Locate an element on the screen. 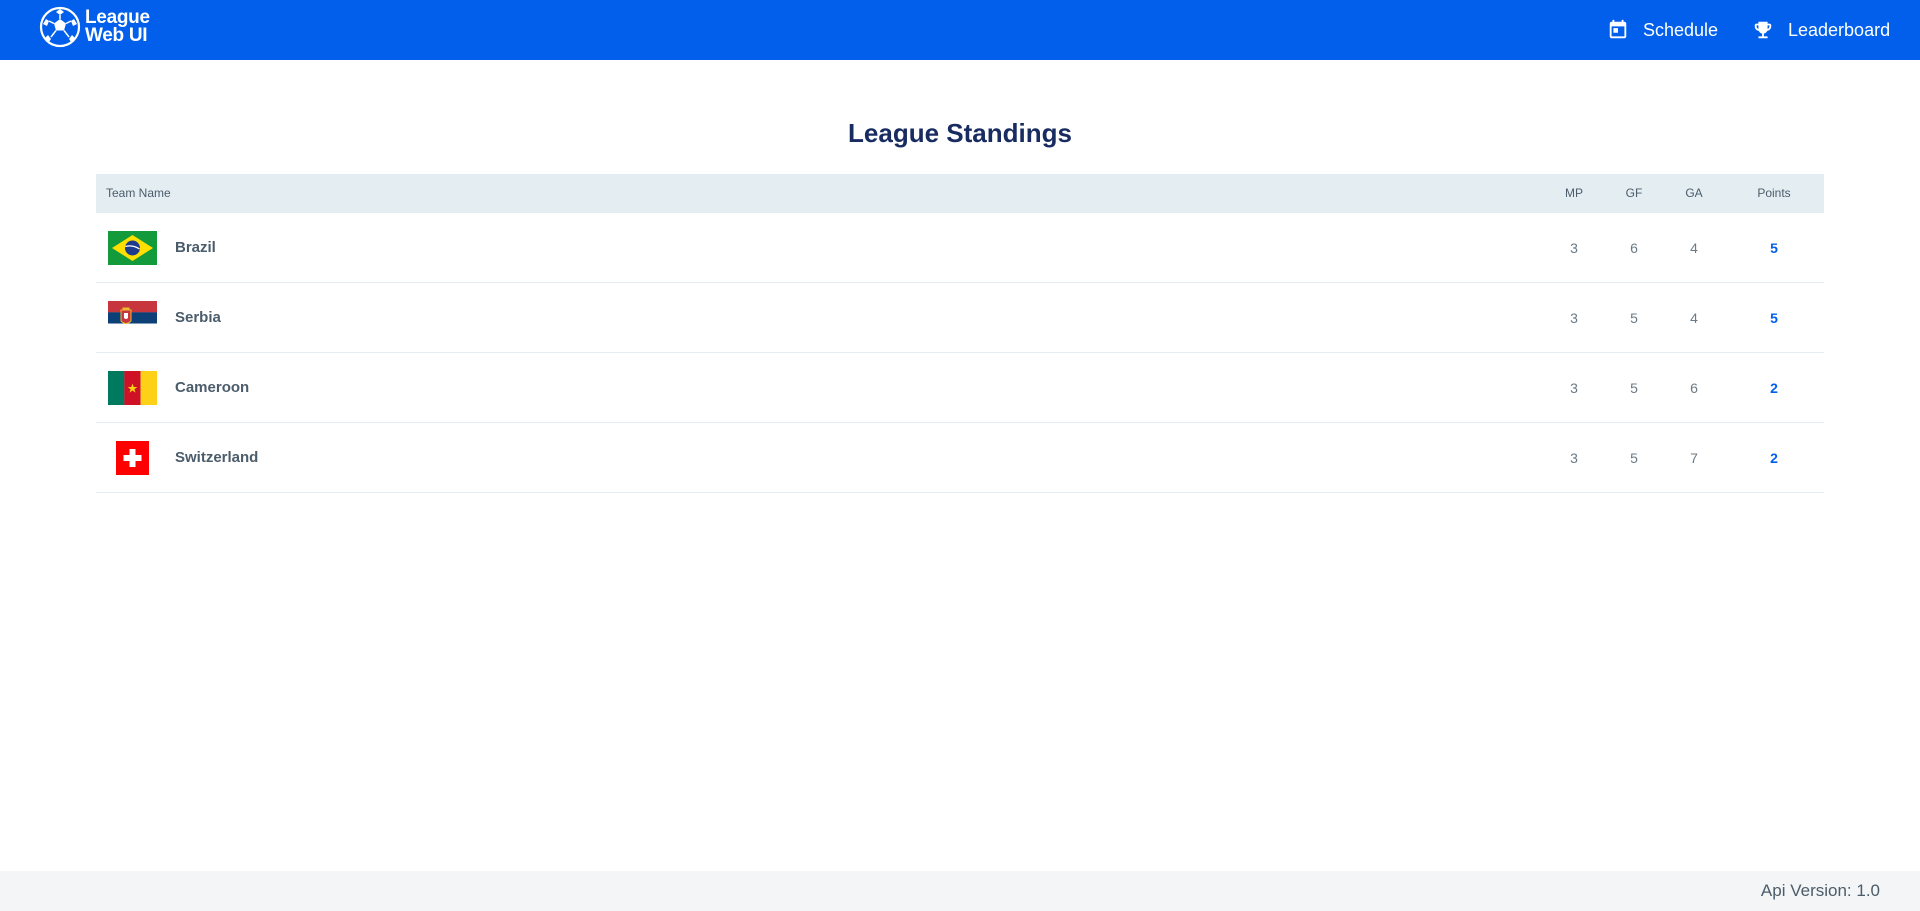 The height and width of the screenshot is (911, 1920). logo-text: League Web UI is located at coordinates (120, 27).